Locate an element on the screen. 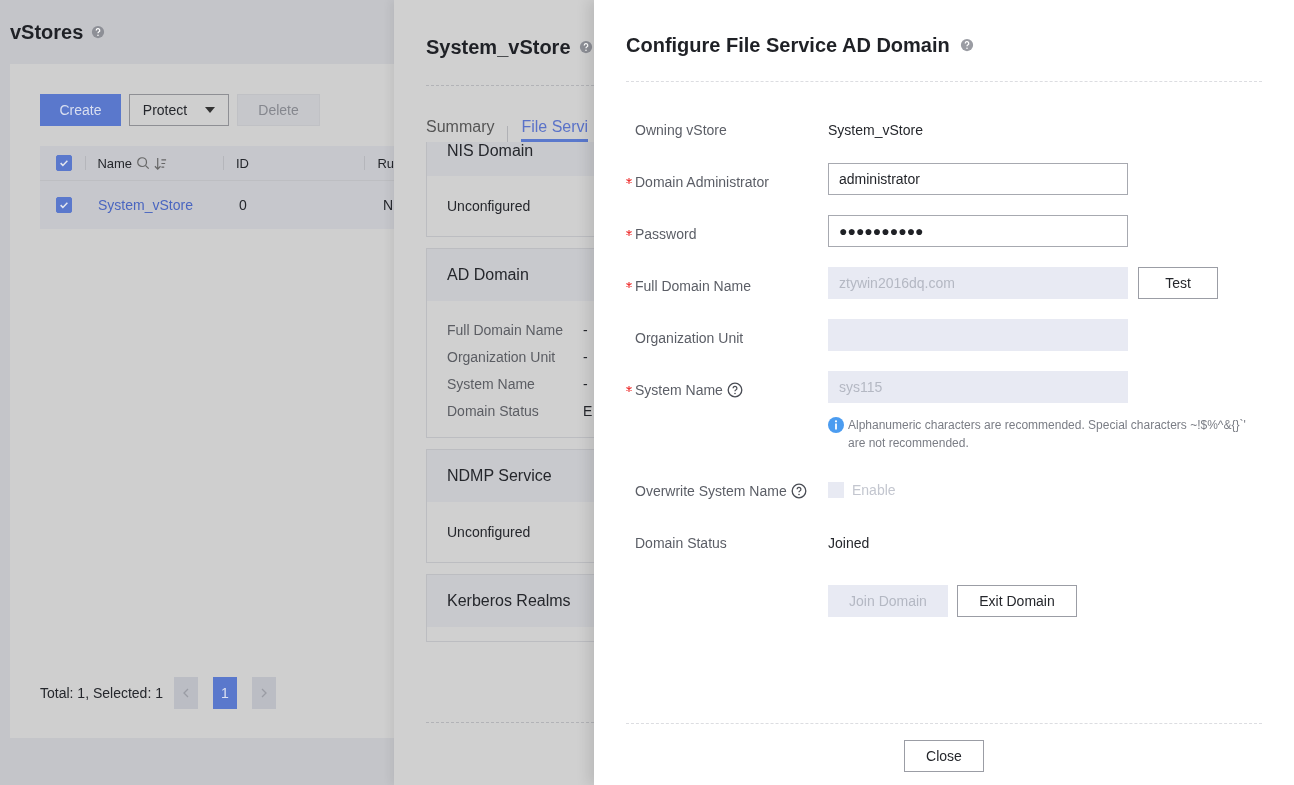  pagination-summary: Total: 1, Selected: 1 is located at coordinates (101, 693).